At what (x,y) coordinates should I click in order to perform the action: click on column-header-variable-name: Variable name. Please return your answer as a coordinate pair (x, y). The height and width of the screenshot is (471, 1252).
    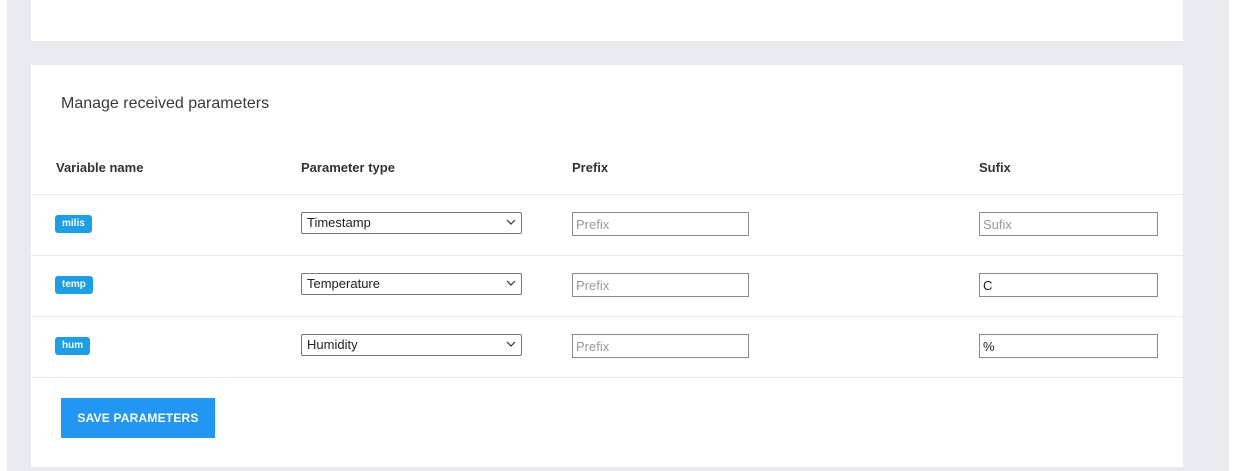
    Looking at the image, I should click on (100, 167).